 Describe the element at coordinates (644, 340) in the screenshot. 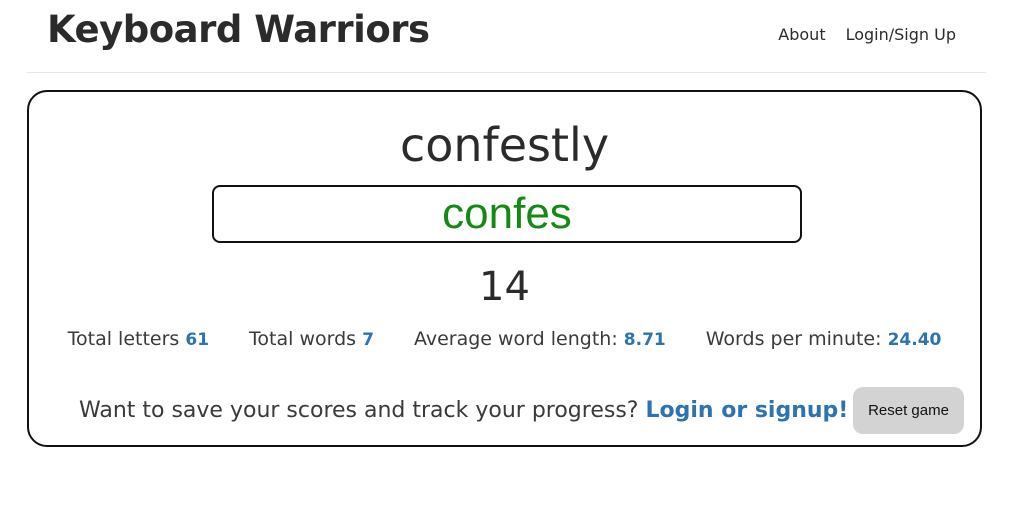

I see `stat-avg-word-length-value: 8.71` at that location.